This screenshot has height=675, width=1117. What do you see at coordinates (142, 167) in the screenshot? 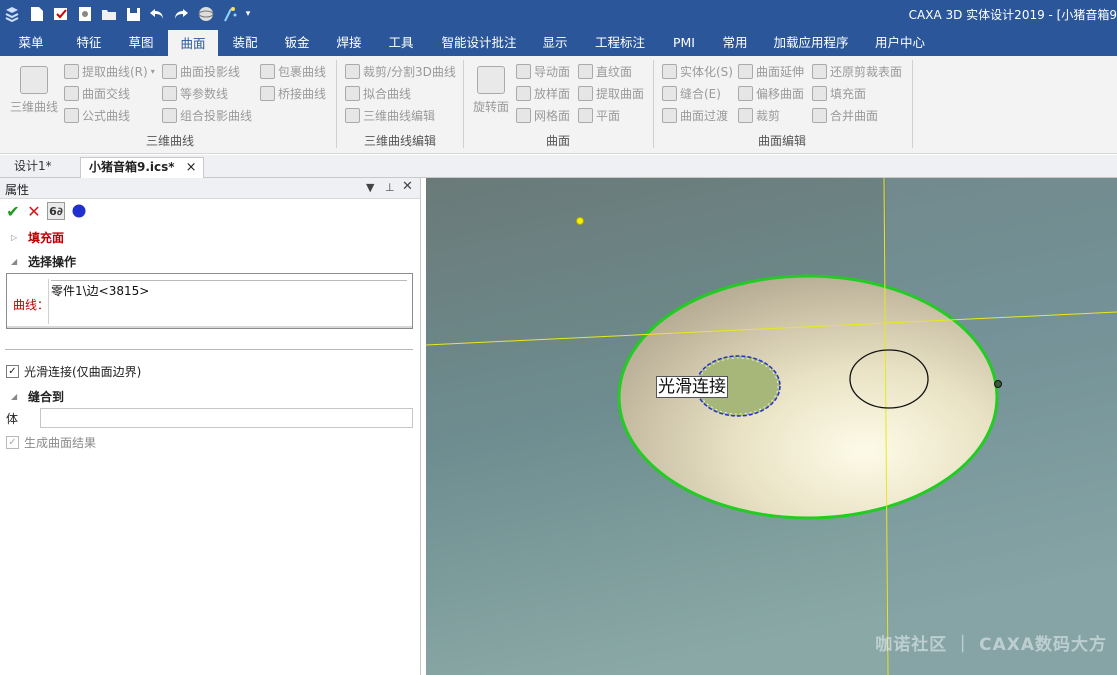
I see `doc-tab-piggy-speaker: 小猪音箱9.ics* ×` at bounding box center [142, 167].